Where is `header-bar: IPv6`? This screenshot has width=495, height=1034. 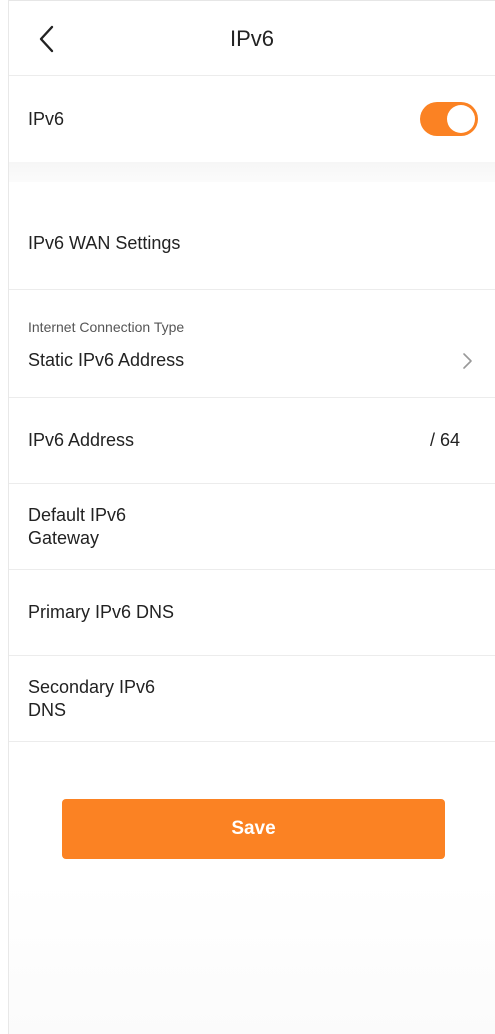 header-bar: IPv6 is located at coordinates (252, 38).